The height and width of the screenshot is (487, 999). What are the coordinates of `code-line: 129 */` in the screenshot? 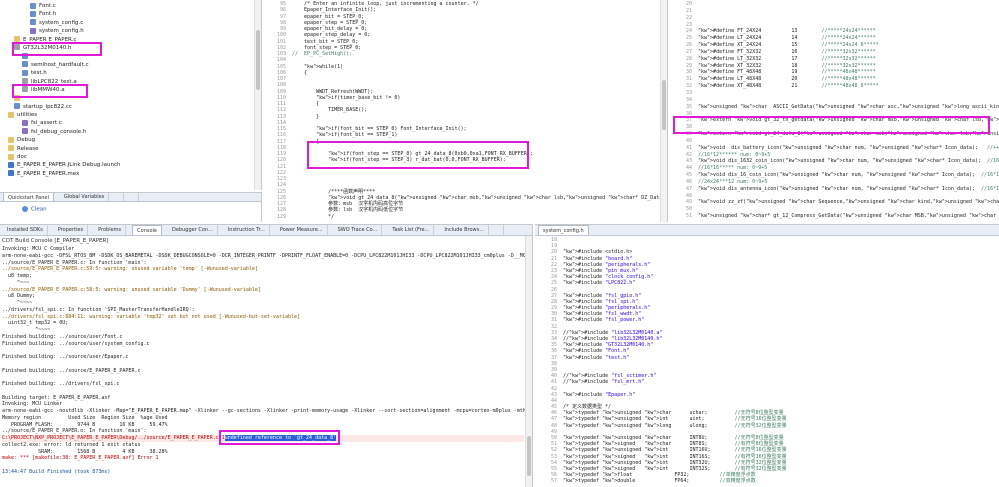 It's located at (465, 217).